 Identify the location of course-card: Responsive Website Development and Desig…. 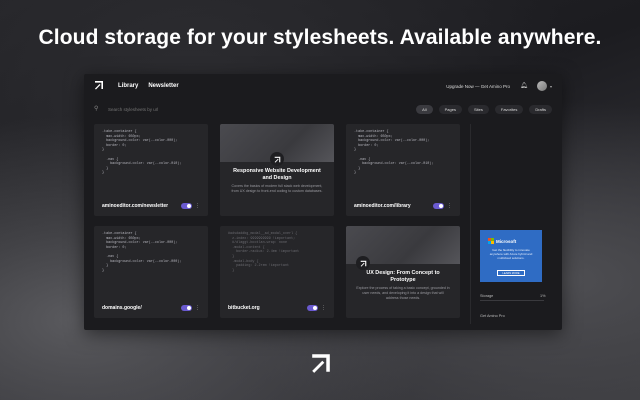
(277, 170).